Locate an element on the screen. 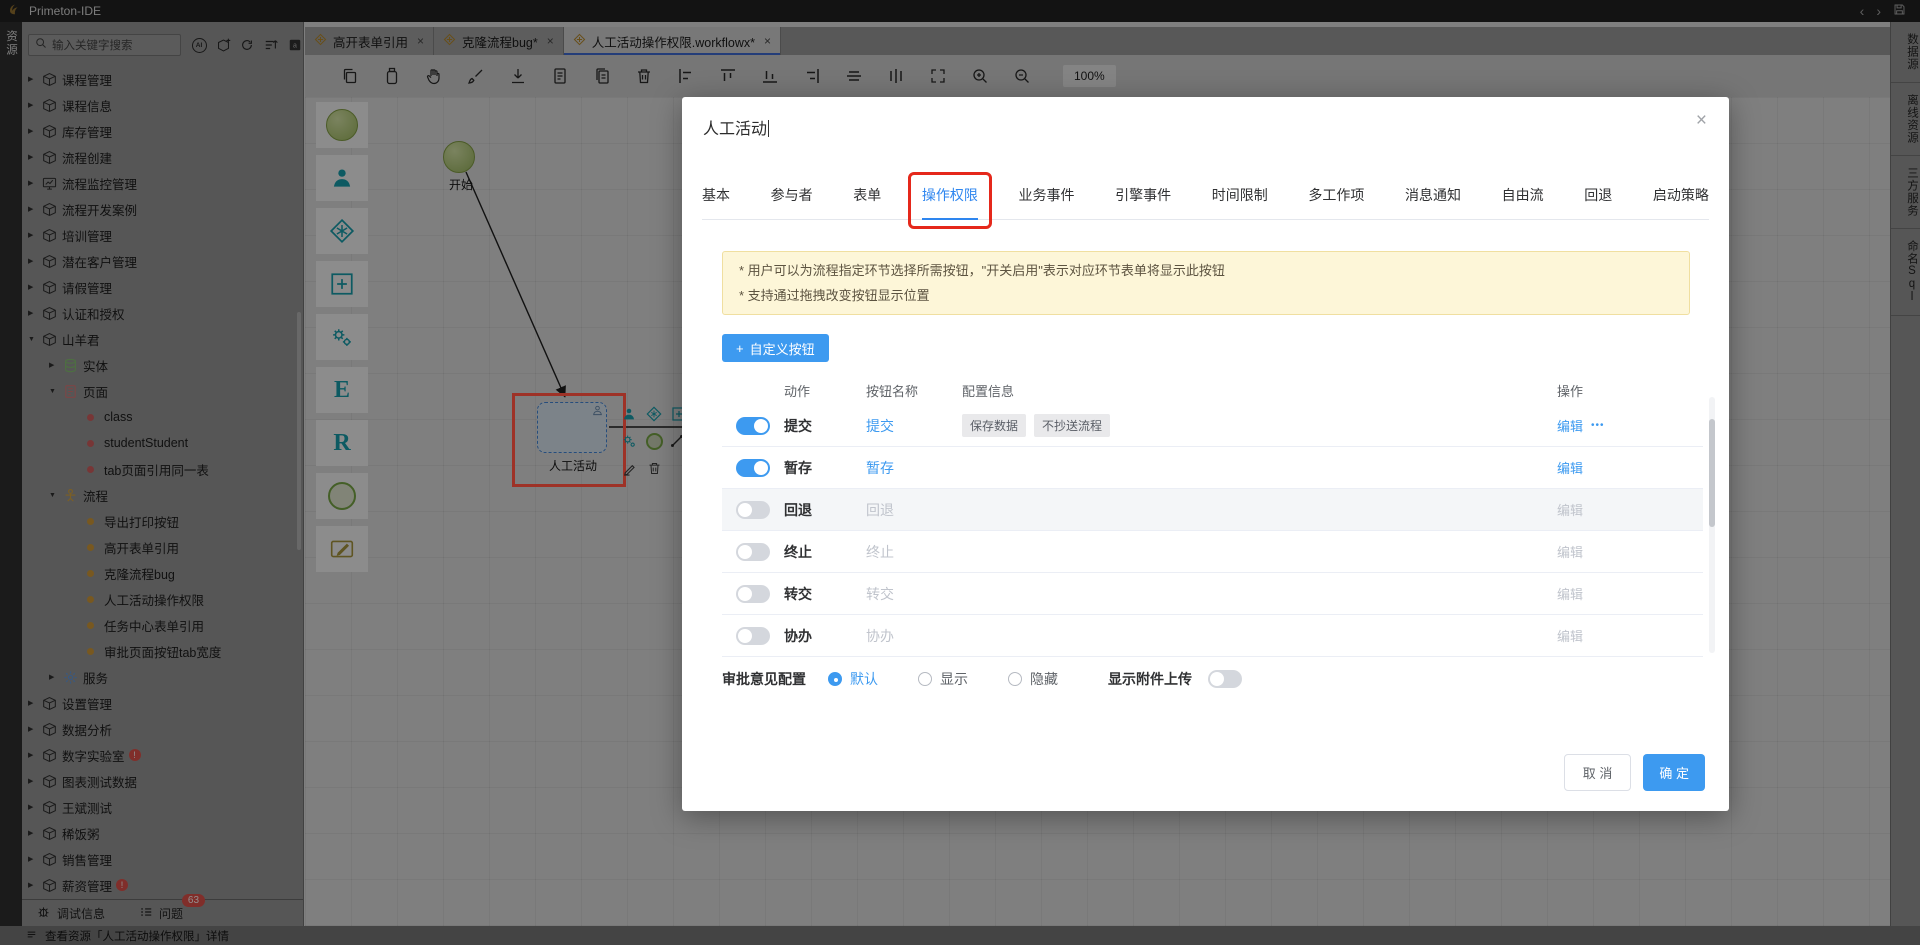  dialog-tab-引擎事件: 引擎事件 is located at coordinates (1143, 202).